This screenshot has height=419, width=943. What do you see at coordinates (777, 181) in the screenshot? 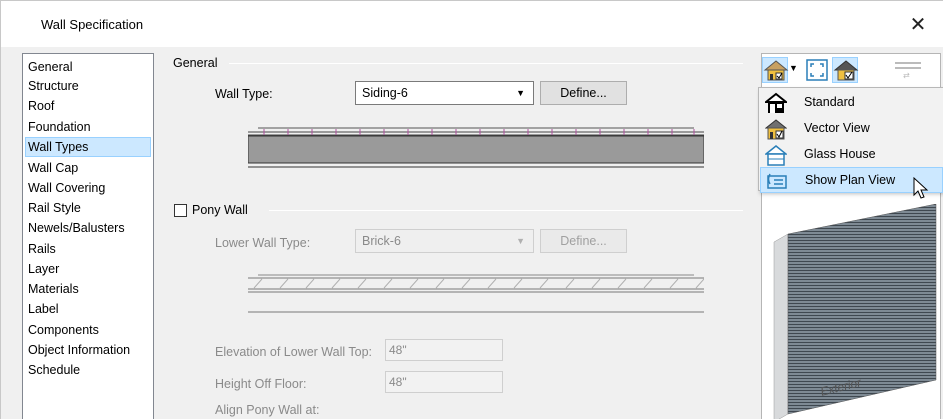
I see `plan-view-icon` at bounding box center [777, 181].